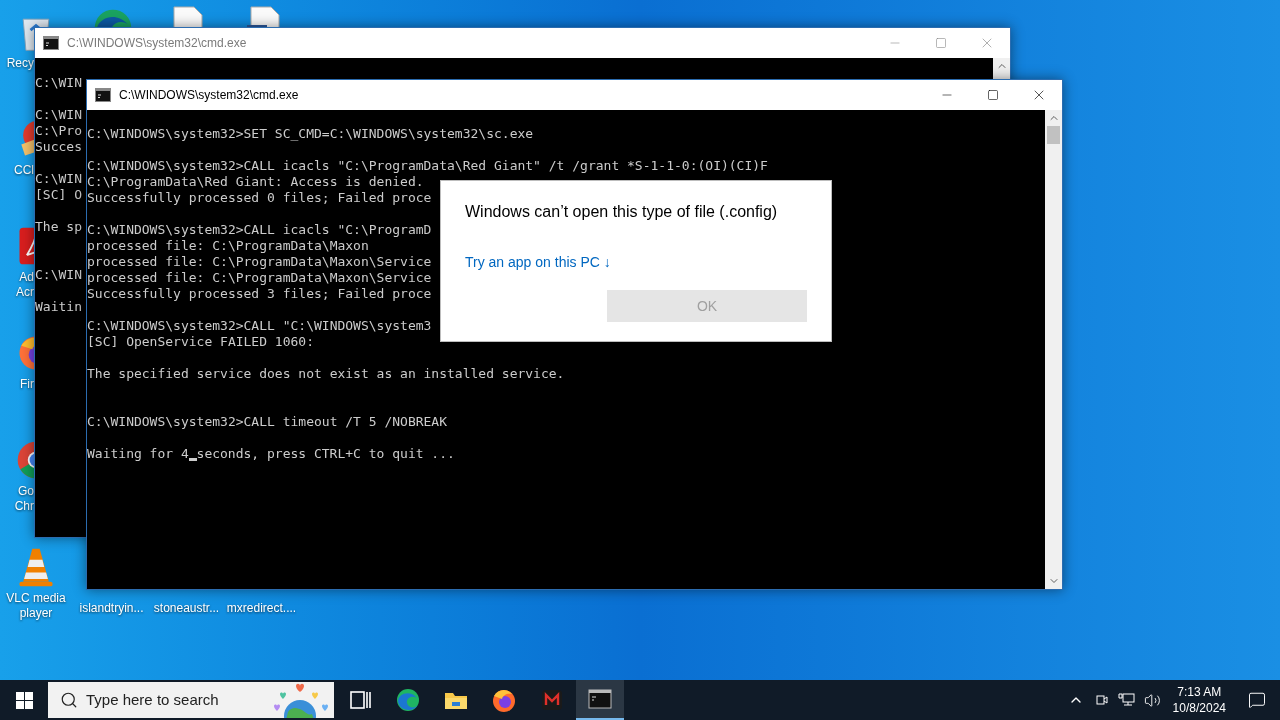 The height and width of the screenshot is (720, 1280). Describe the element at coordinates (166, 700) in the screenshot. I see `search-input: Type here to search` at that location.